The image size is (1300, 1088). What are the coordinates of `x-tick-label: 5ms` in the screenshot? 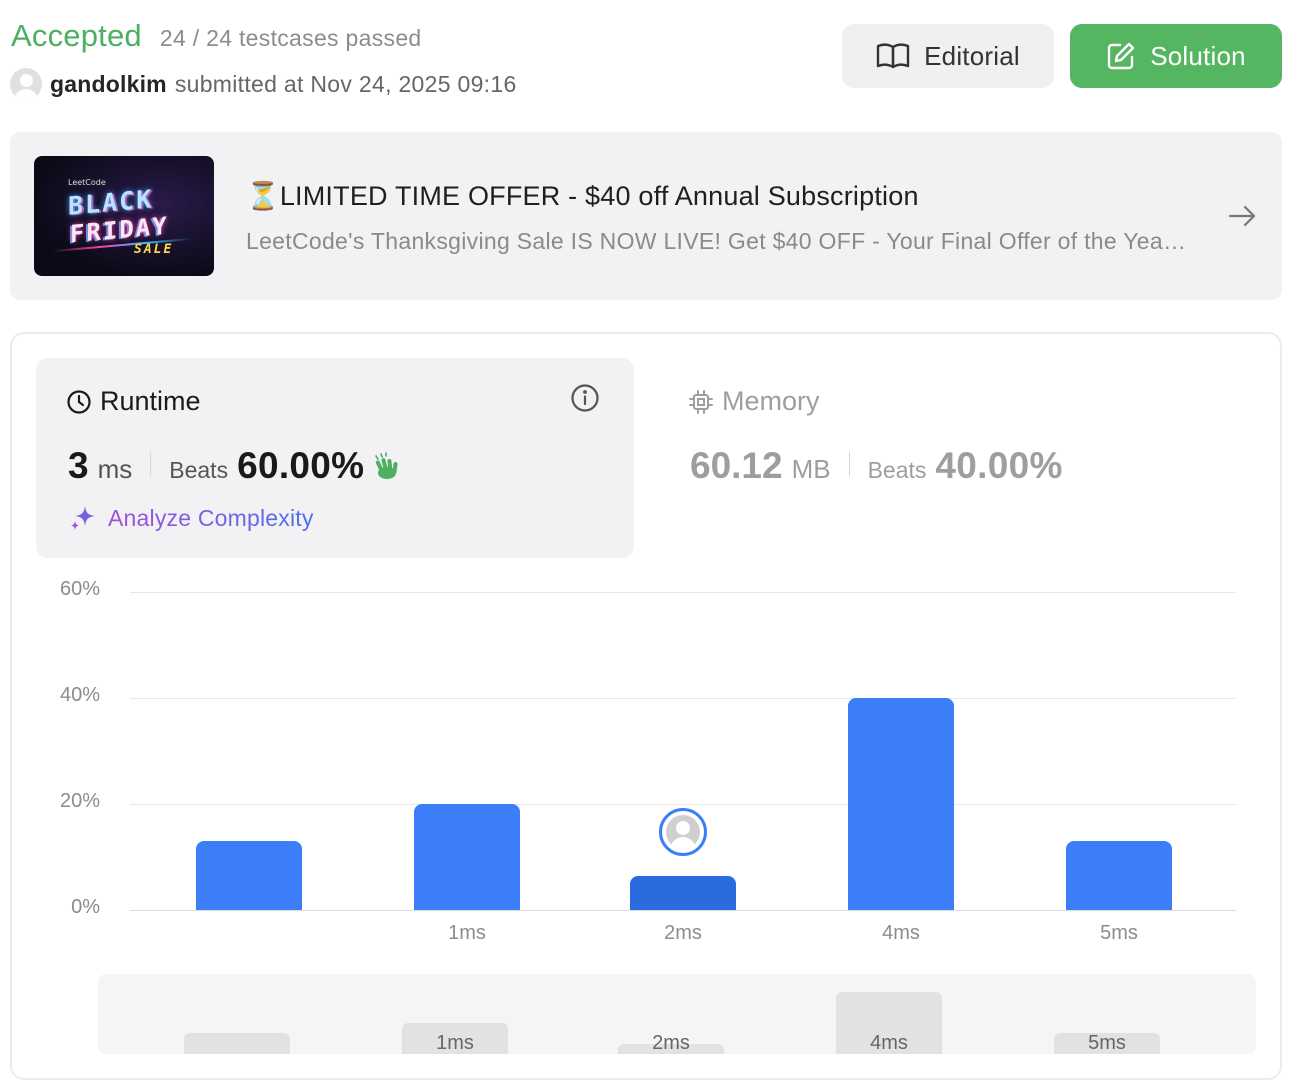 It's located at (1119, 933).